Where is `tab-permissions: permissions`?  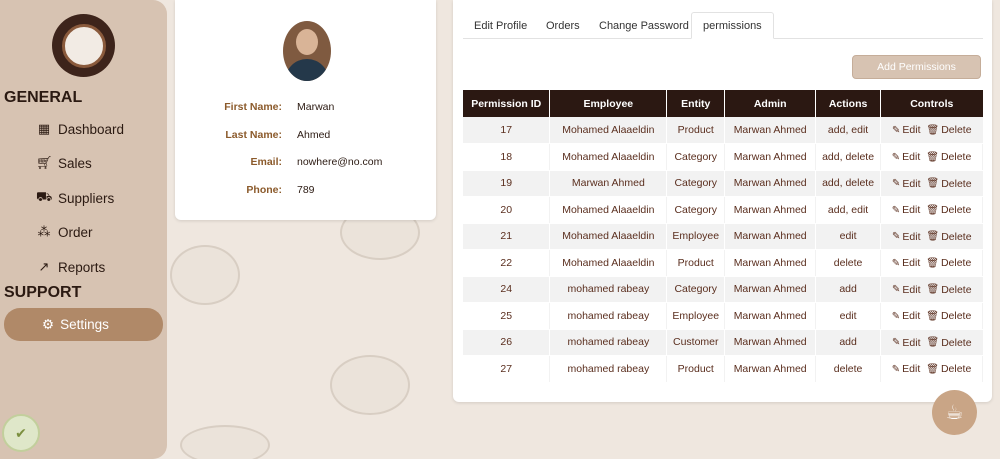
tab-permissions: permissions is located at coordinates (732, 25).